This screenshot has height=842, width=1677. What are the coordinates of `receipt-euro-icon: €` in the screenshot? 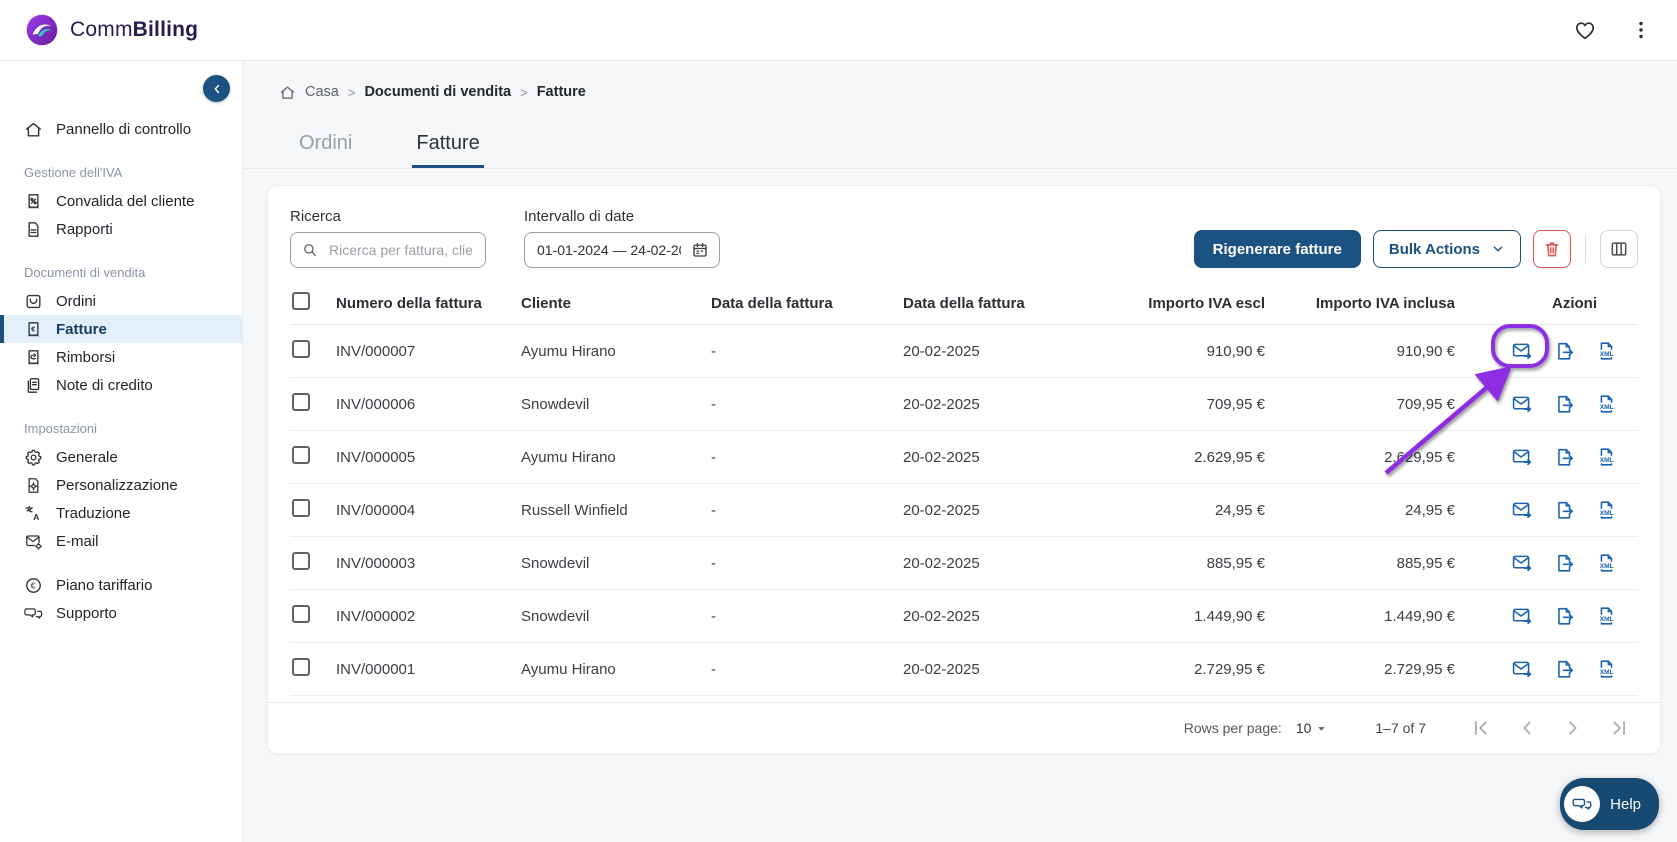 It's located at (33, 329).